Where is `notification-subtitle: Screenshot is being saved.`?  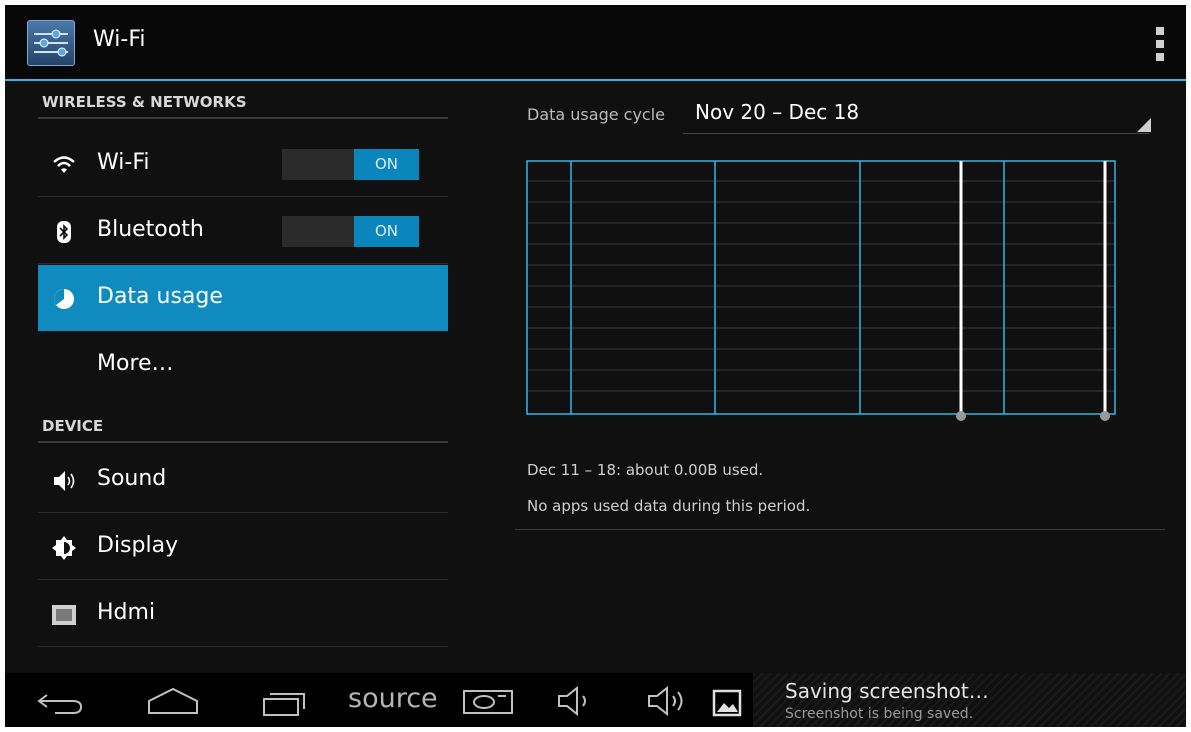
notification-subtitle: Screenshot is being saved. is located at coordinates (879, 714).